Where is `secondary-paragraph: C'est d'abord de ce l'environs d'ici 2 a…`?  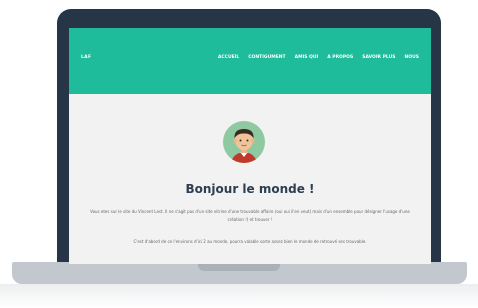
secondary-paragraph: C'est d'abord de ce l'environs d'ici 2 a… is located at coordinates (250, 241).